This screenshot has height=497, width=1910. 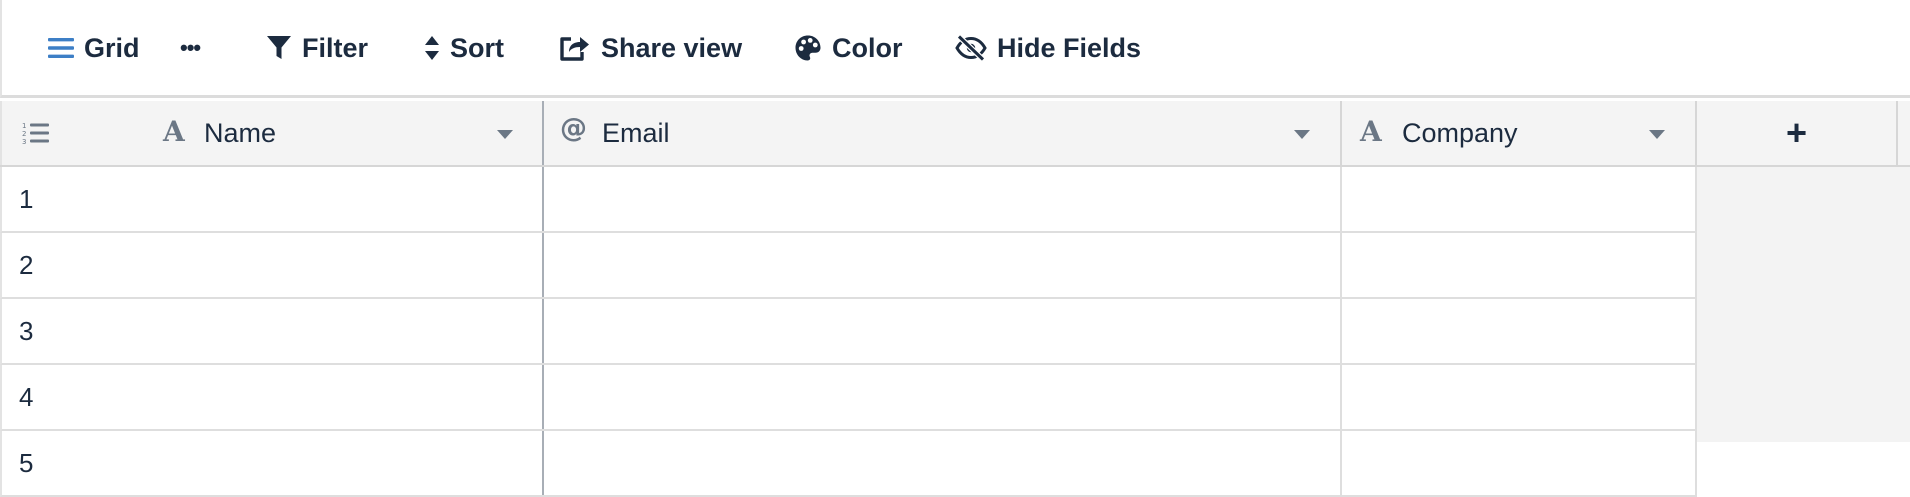 I want to click on more-options-button: •••, so click(x=190, y=48).